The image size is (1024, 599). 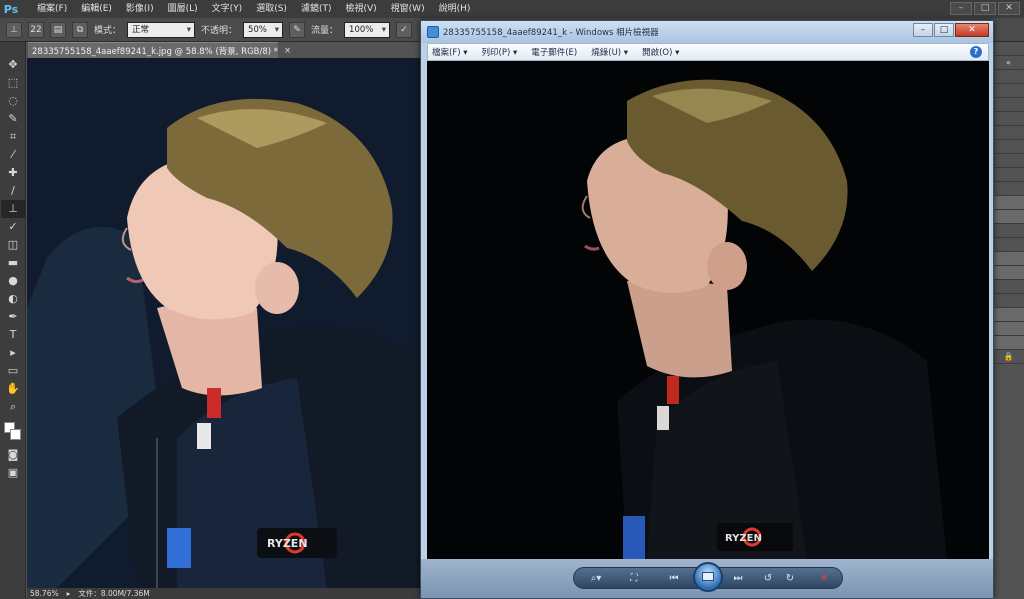 What do you see at coordinates (367, 29) in the screenshot?
I see `flow-field: 100%` at bounding box center [367, 29].